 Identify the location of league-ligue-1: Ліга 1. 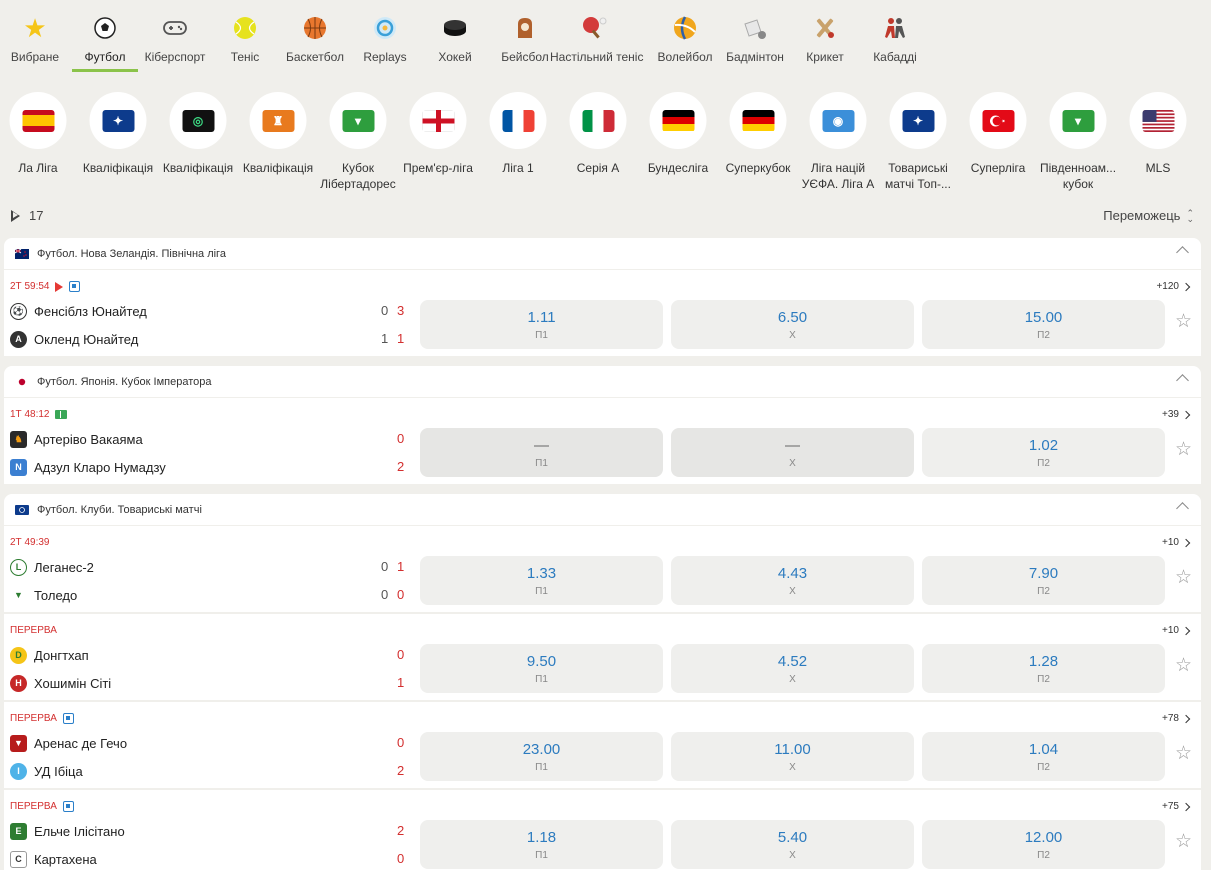
(518, 143).